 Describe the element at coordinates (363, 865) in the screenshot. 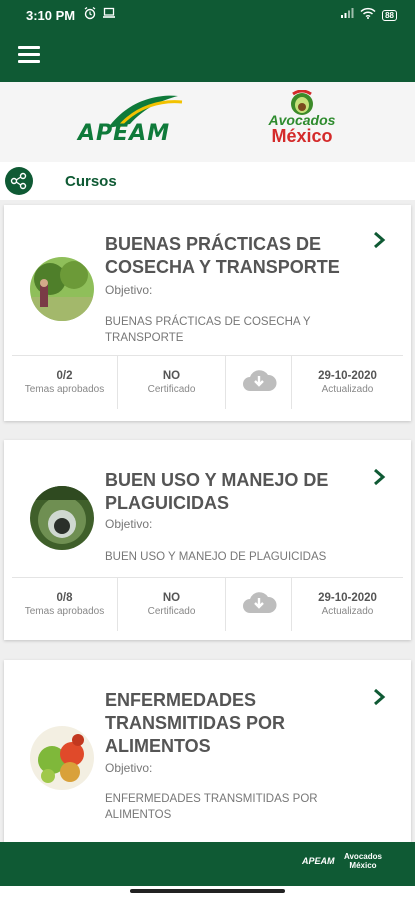

I see `mexico-wordmark-small: México` at that location.